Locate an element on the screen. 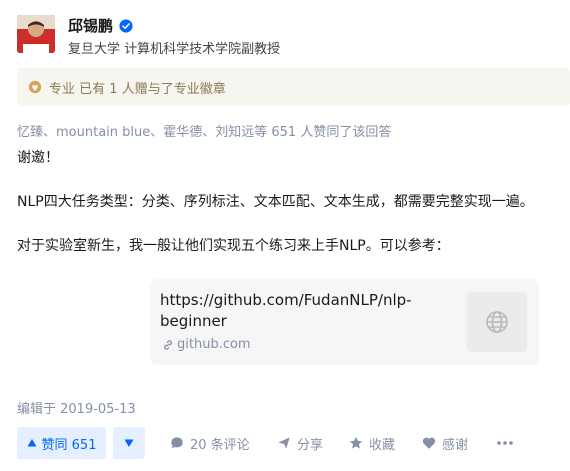 This screenshot has width=570, height=471. more-button is located at coordinates (508, 443).